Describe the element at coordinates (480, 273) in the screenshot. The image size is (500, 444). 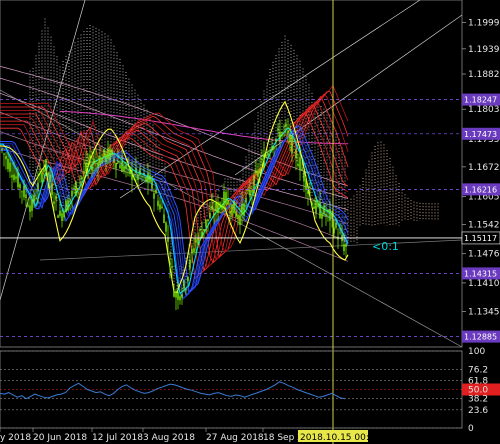
I see `price-level-label: 1.14315` at that location.